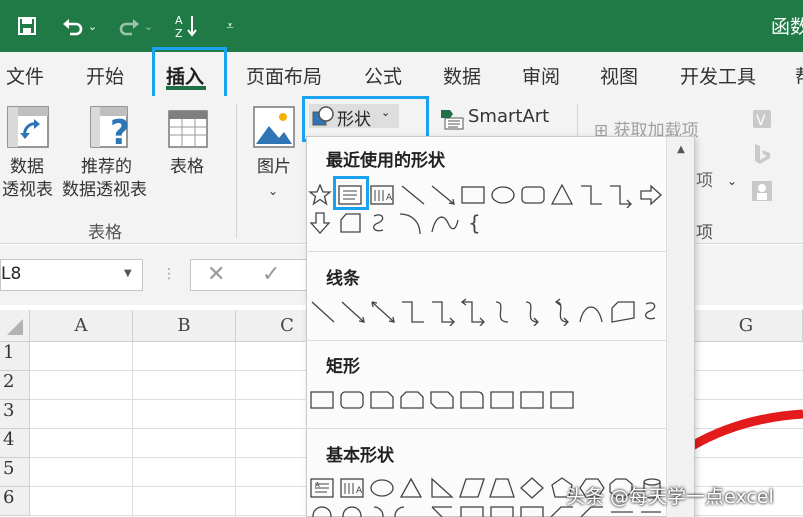 This screenshot has width=803, height=517. Describe the element at coordinates (385, 161) in the screenshot. I see `recent-shapes-heading: 最近使用的形状` at that location.